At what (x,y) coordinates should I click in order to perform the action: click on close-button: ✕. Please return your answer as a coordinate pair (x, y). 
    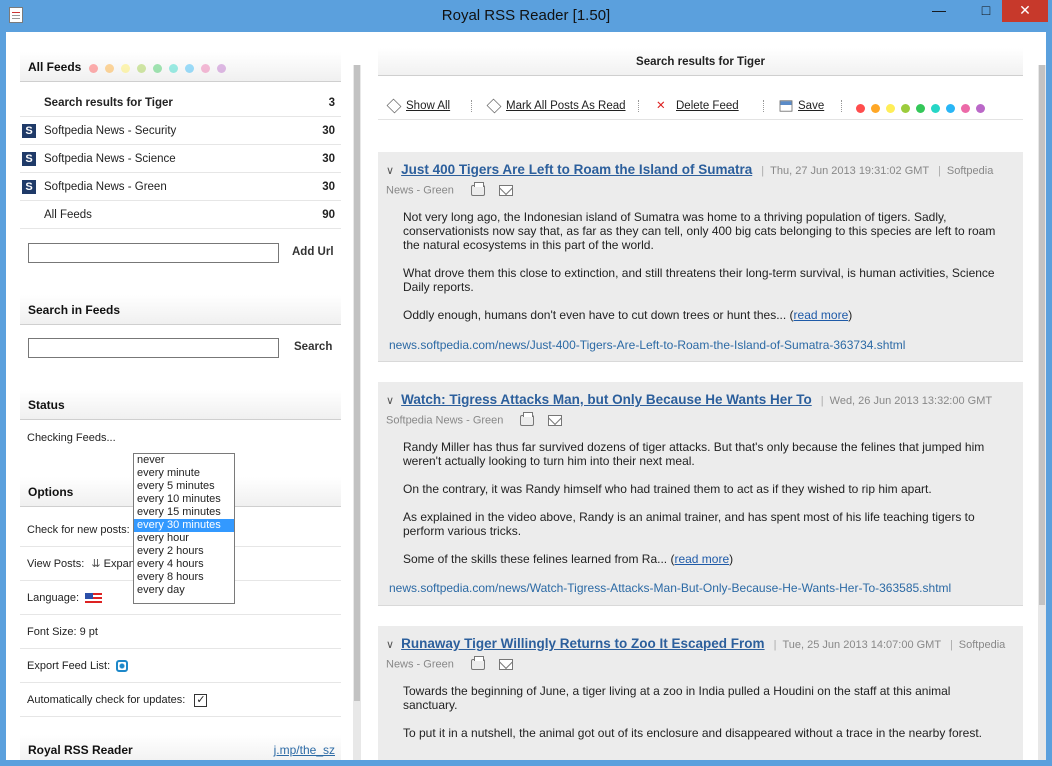
    Looking at the image, I should click on (1025, 11).